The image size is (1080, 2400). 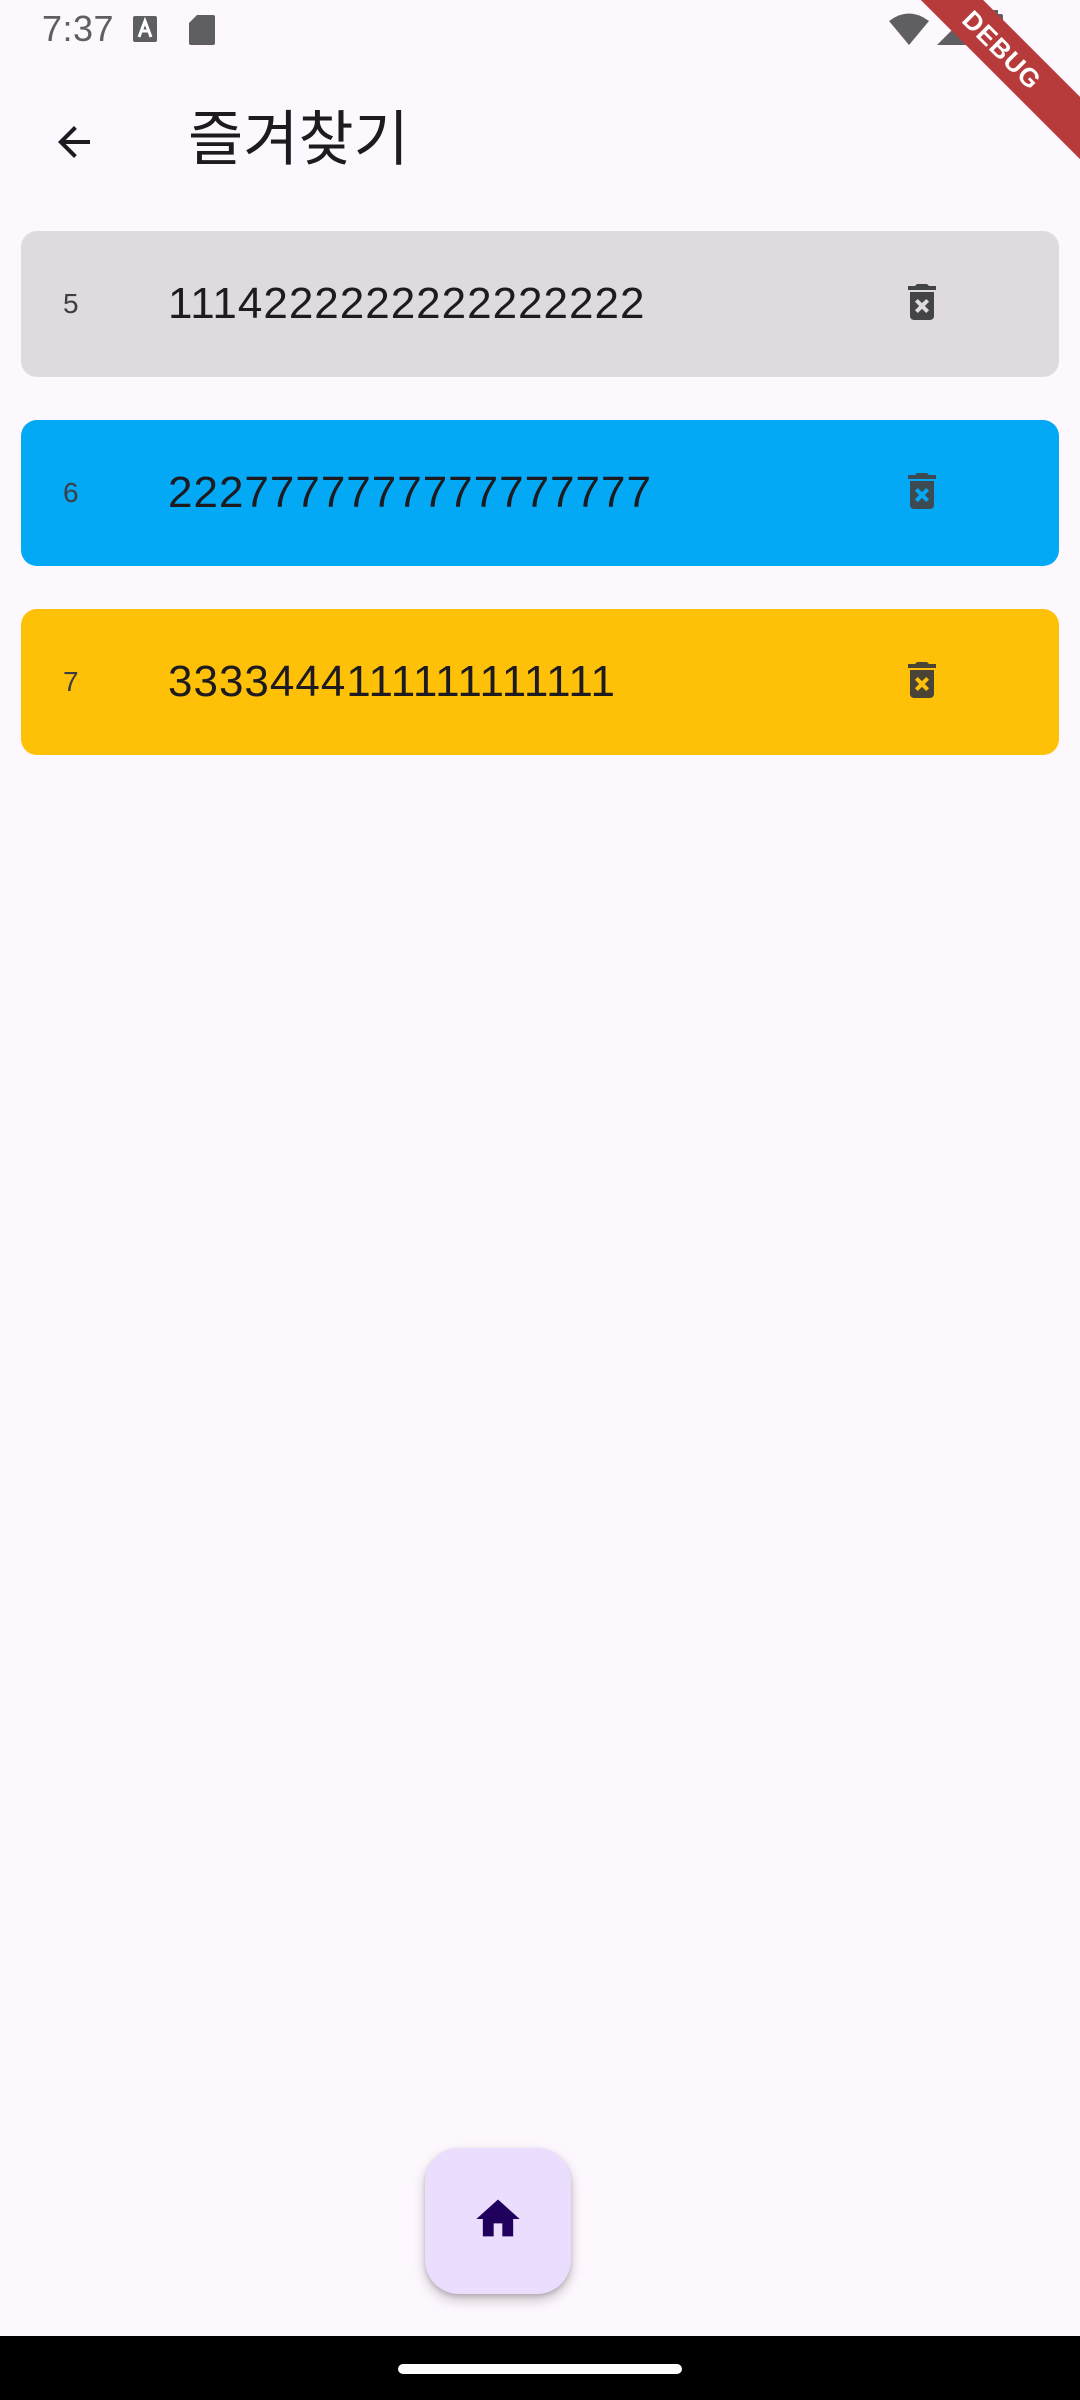 I want to click on a-notification-icon, so click(x=145, y=31).